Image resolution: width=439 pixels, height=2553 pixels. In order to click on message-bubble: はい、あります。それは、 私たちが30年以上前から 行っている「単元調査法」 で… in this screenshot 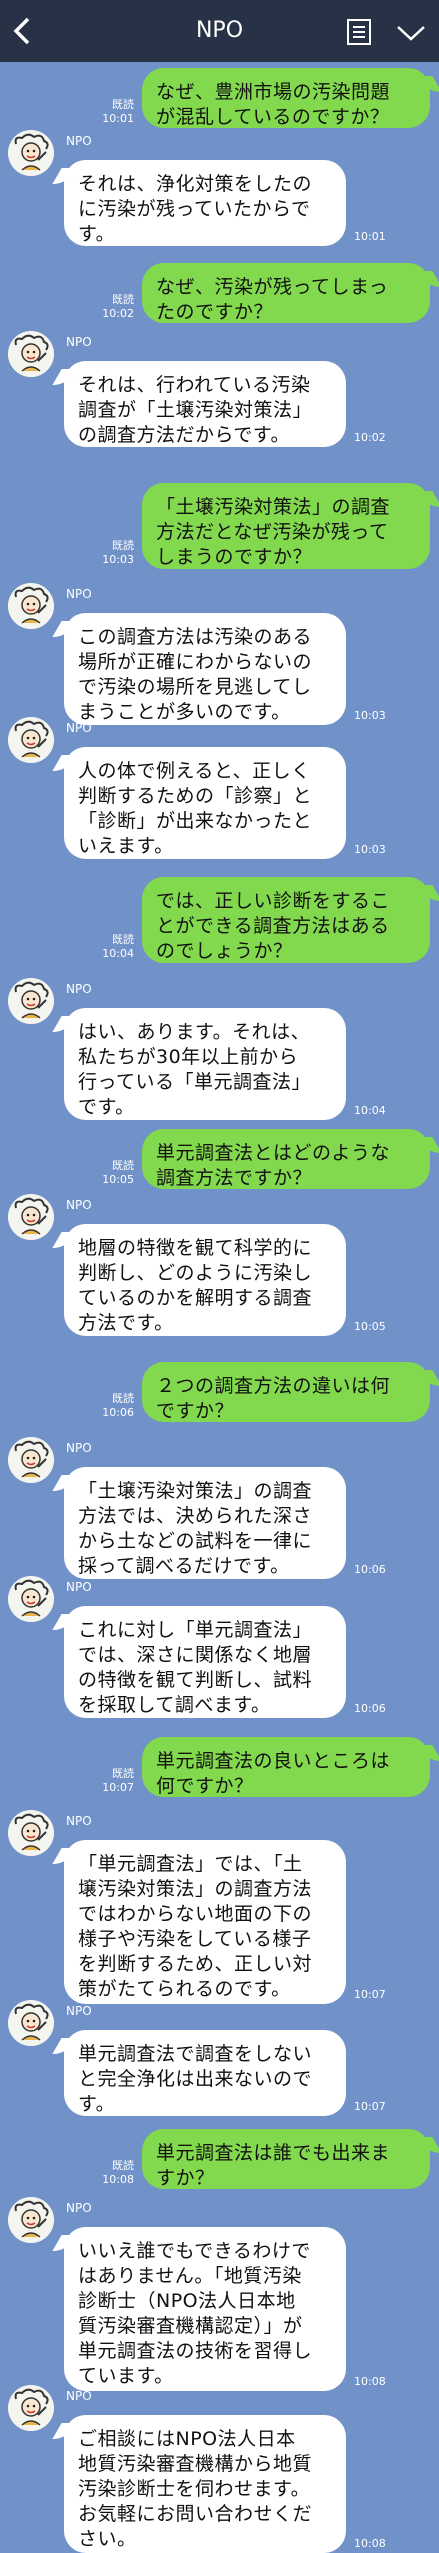, I will do `click(205, 1064)`.